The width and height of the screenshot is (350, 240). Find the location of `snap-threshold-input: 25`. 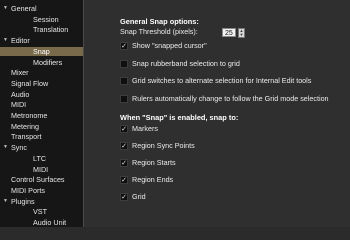

snap-threshold-input: 25 is located at coordinates (229, 32).